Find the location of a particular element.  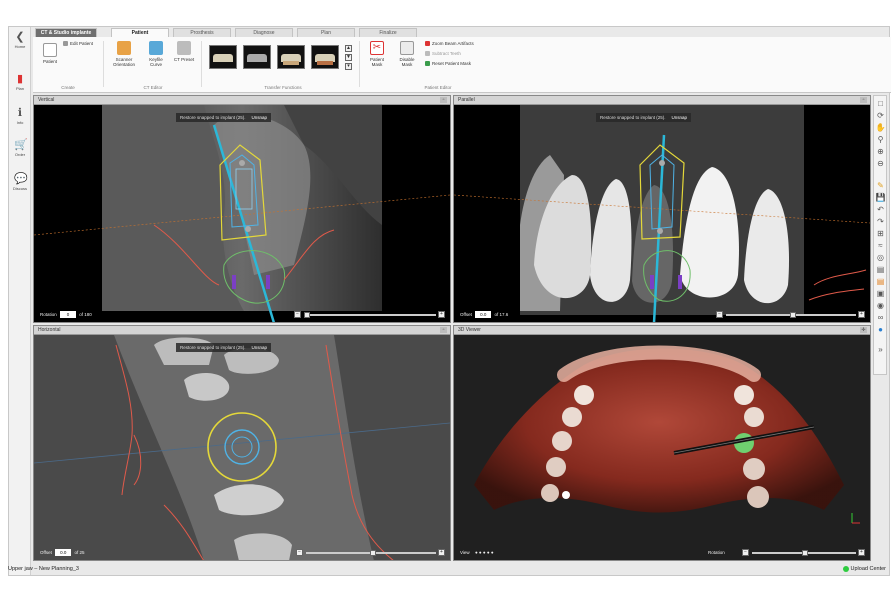

pencil-icon: ✎ is located at coordinates (880, 185).